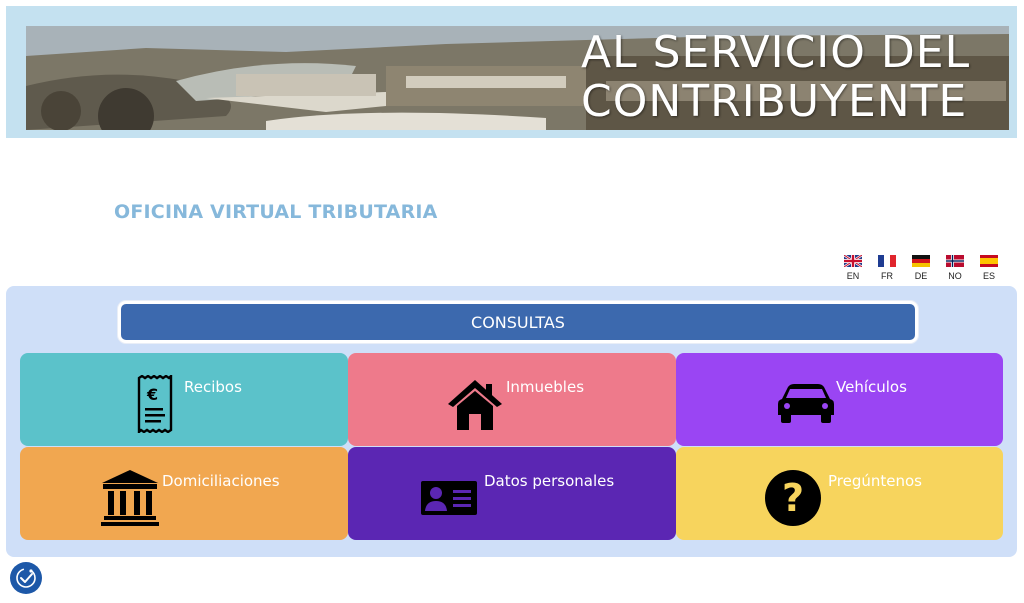  What do you see at coordinates (887, 261) in the screenshot?
I see `france-flag-icon` at bounding box center [887, 261].